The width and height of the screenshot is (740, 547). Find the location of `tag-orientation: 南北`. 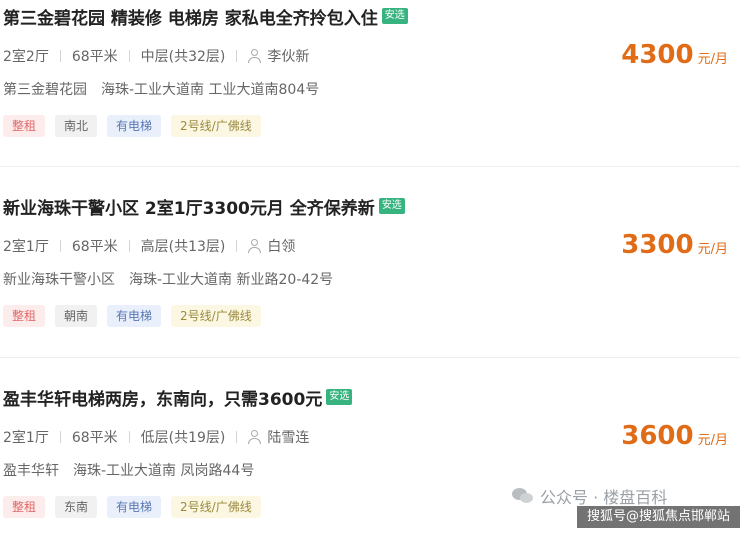

tag-orientation: 南北 is located at coordinates (76, 126).